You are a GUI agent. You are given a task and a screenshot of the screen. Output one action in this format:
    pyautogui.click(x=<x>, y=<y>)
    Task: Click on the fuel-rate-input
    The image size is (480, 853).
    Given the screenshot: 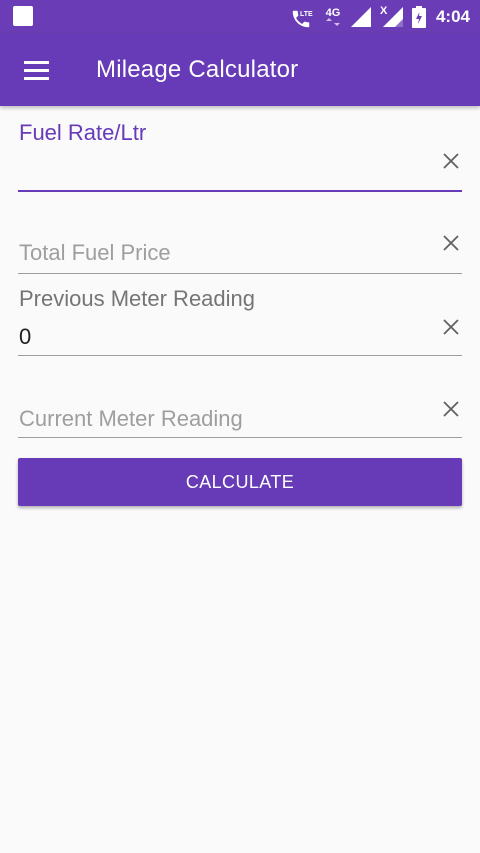 What is the action you would take?
    pyautogui.click(x=228, y=173)
    